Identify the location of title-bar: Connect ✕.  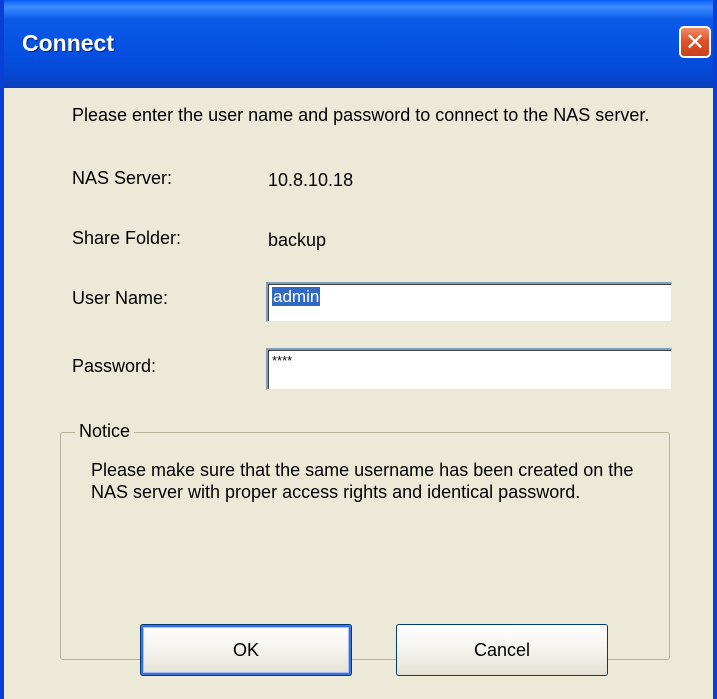
(358, 44).